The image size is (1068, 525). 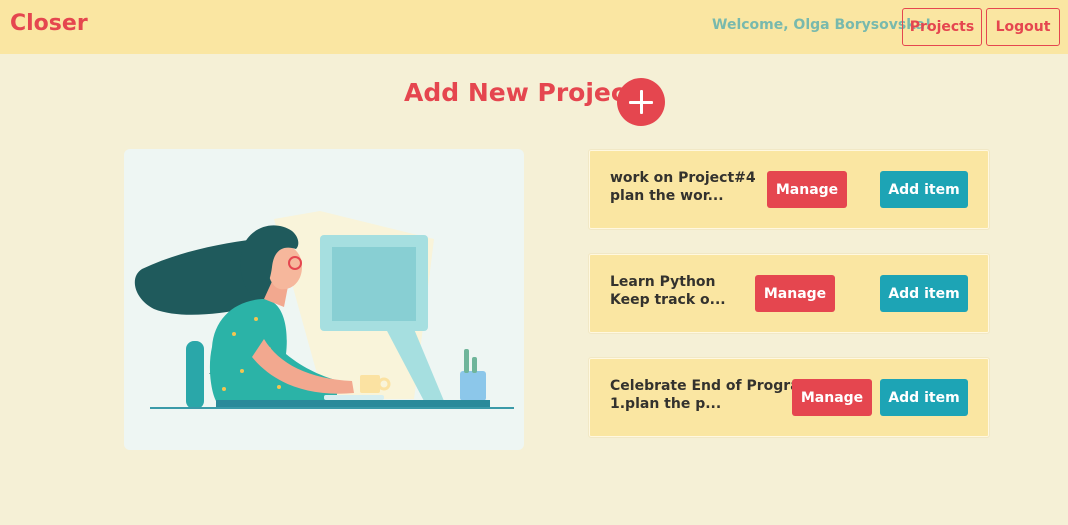 I want to click on logout-button: Logout, so click(x=1023, y=27).